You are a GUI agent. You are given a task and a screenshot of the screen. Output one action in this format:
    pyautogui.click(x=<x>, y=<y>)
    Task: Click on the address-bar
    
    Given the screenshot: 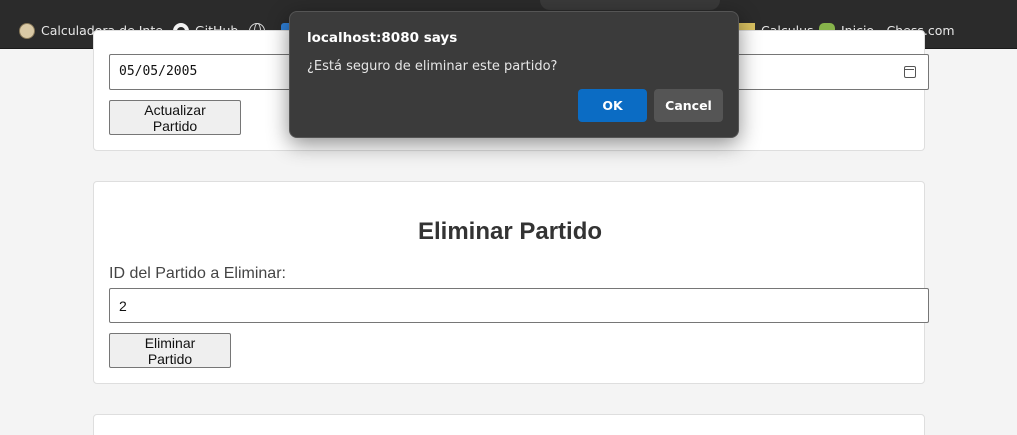 What is the action you would take?
    pyautogui.click(x=630, y=5)
    